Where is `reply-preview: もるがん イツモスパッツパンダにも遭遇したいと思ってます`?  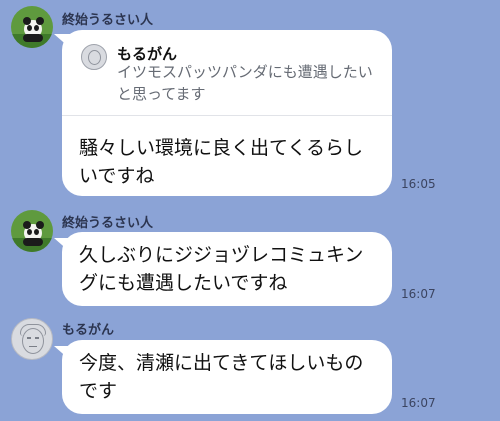 reply-preview: もるがん イツモスパッツパンダにも遭遇したいと思ってます is located at coordinates (227, 73).